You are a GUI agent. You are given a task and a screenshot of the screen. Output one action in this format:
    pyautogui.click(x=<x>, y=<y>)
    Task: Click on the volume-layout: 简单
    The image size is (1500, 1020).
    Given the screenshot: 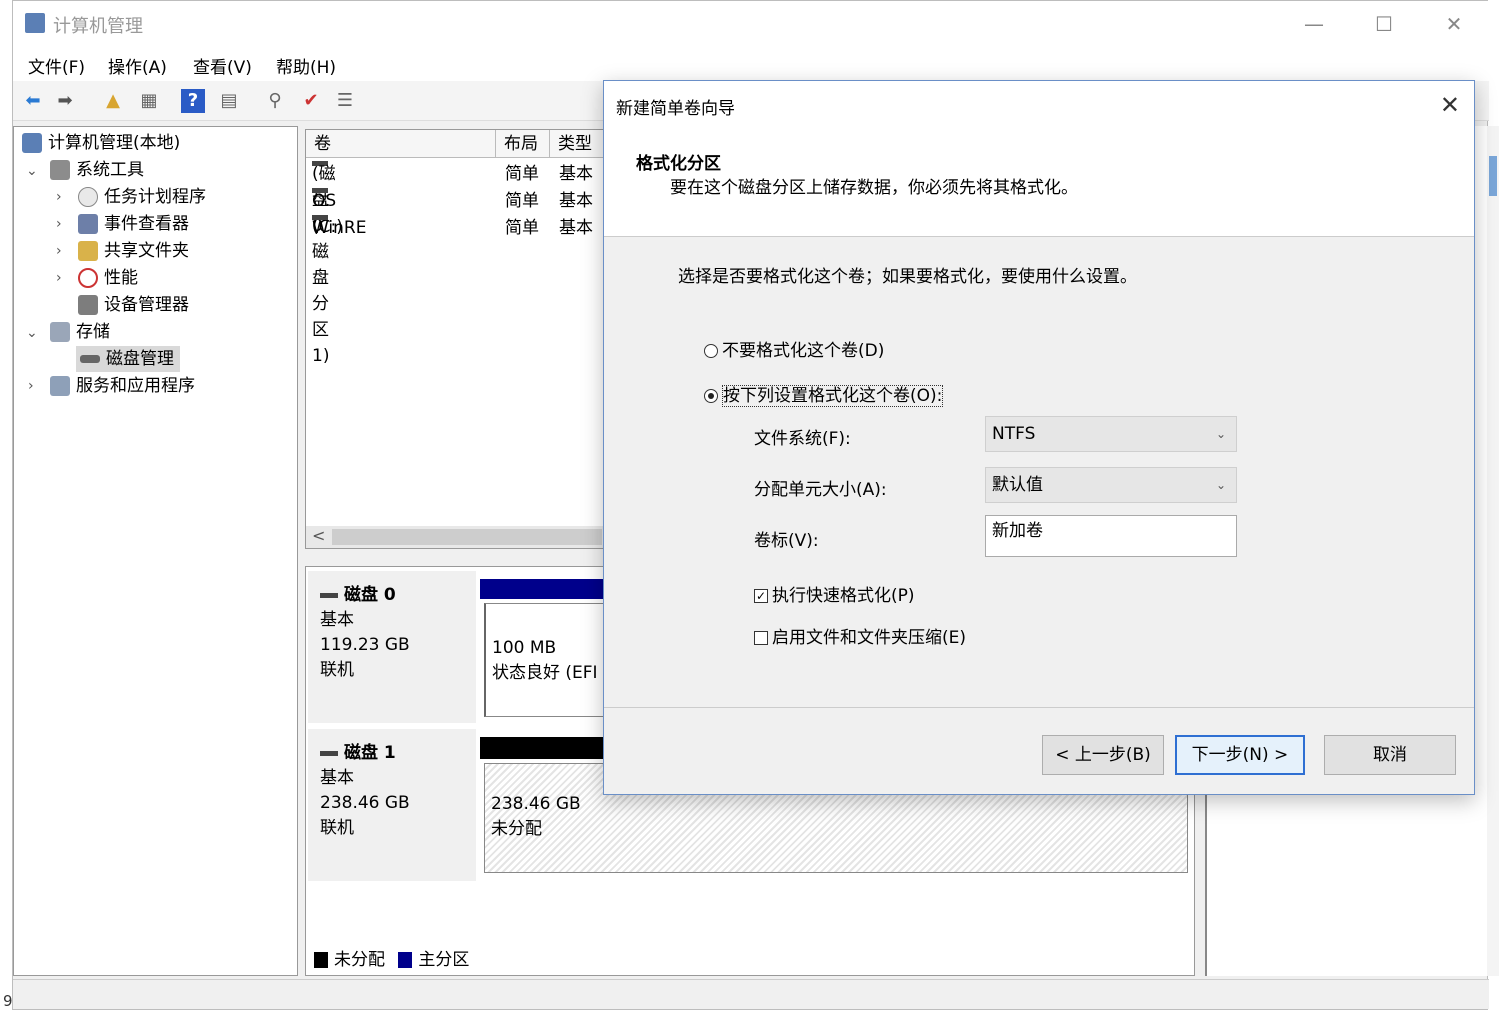 What is the action you would take?
    pyautogui.click(x=522, y=201)
    